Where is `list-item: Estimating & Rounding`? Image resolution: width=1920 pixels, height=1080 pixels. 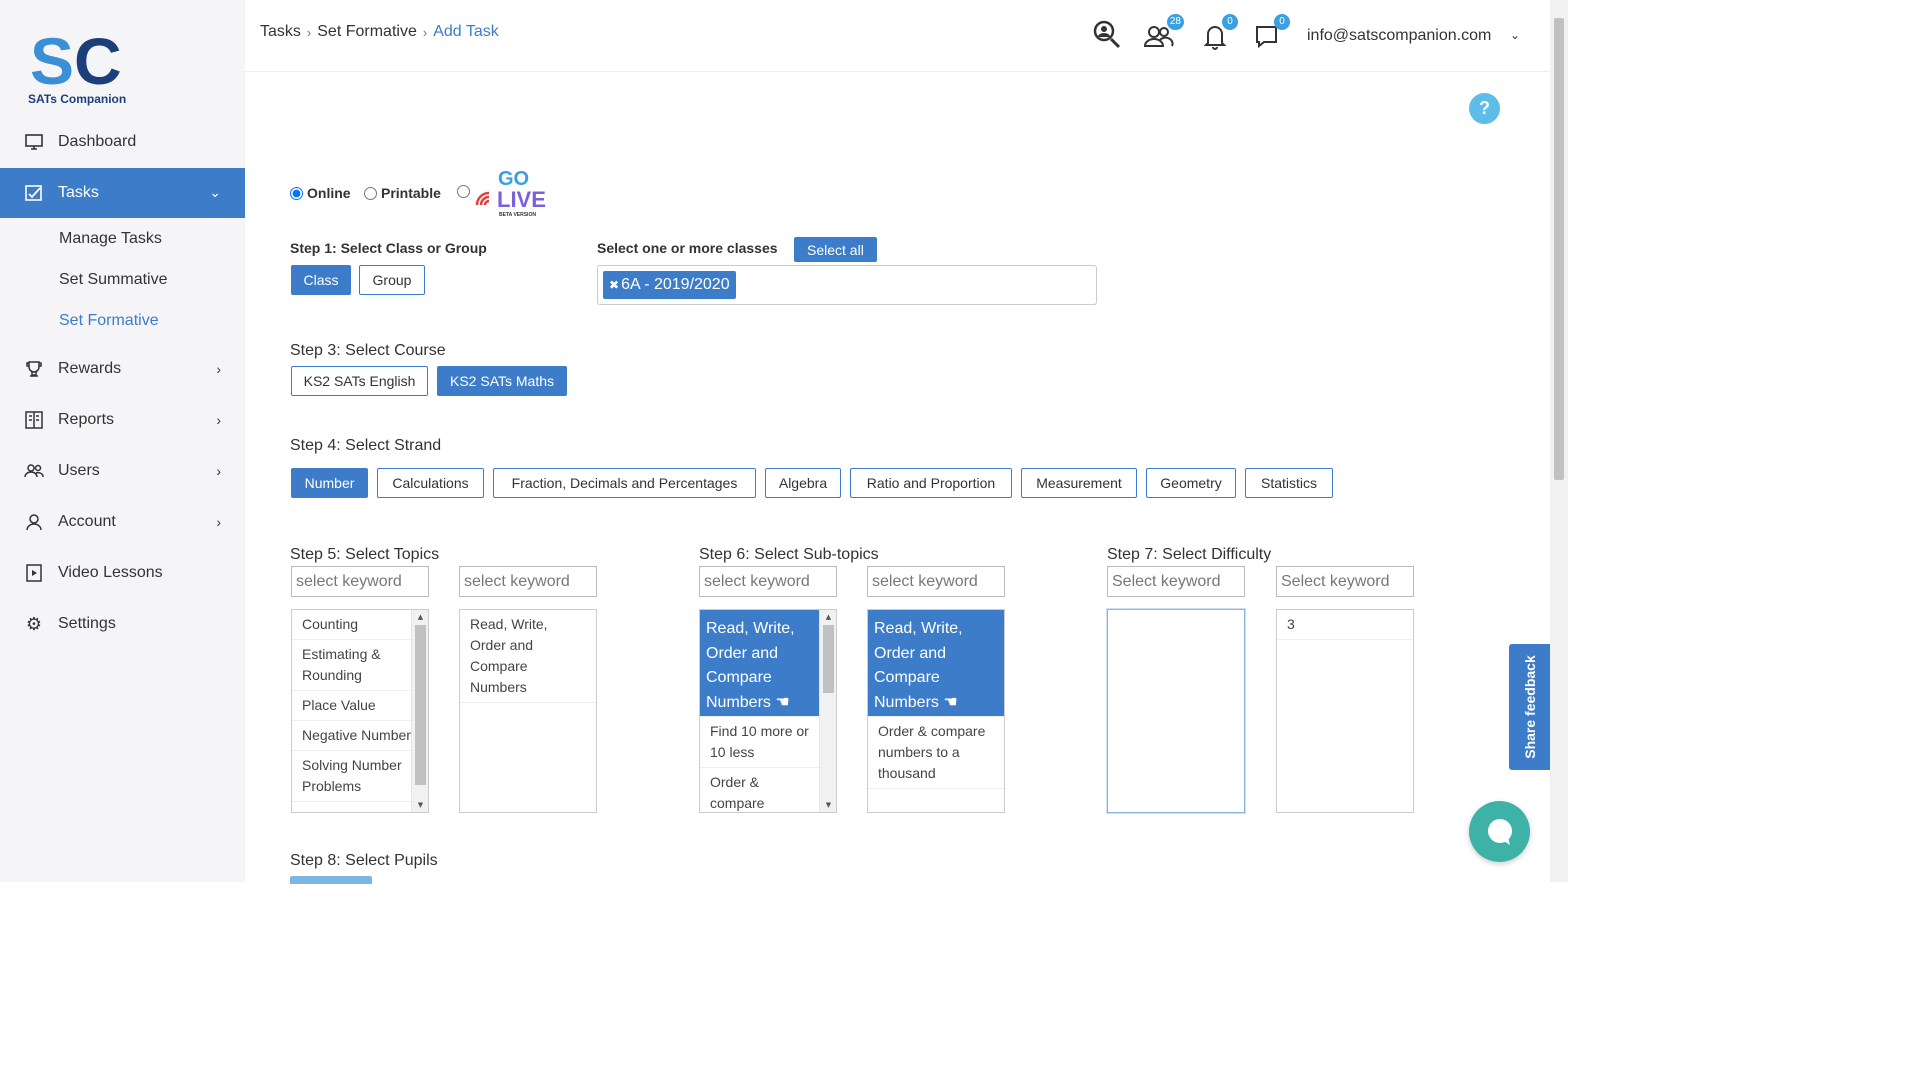 list-item: Estimating & Rounding is located at coordinates (360, 665).